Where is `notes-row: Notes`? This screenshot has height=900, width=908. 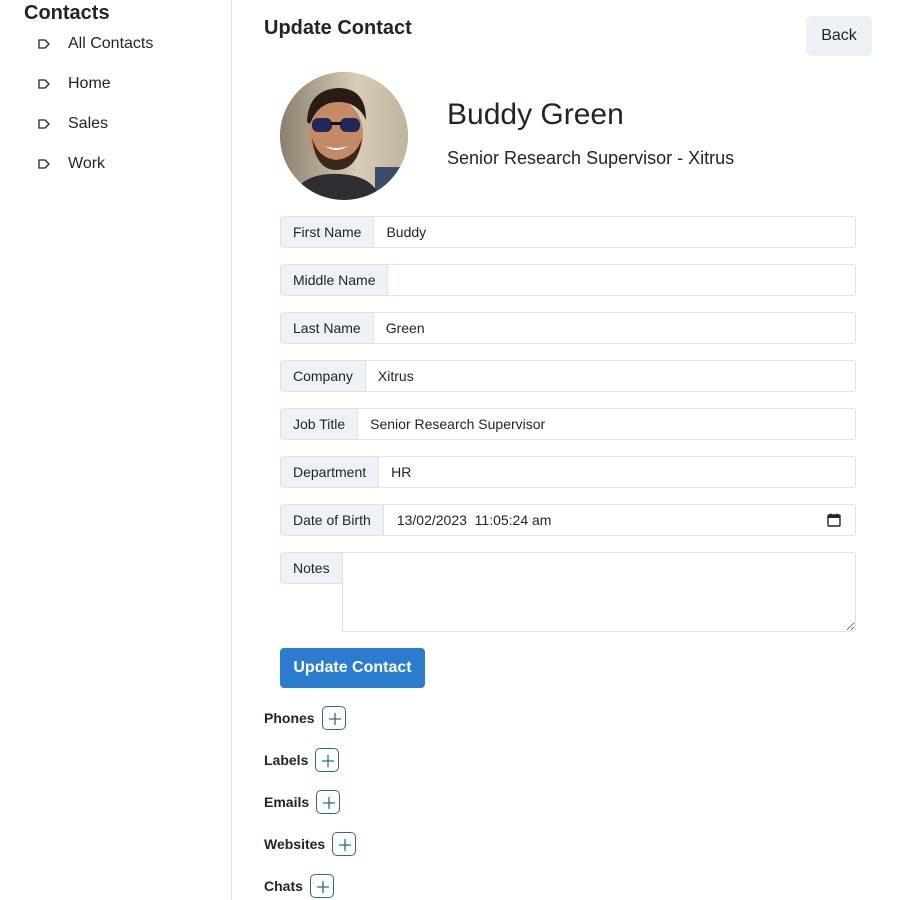 notes-row: Notes is located at coordinates (568, 592).